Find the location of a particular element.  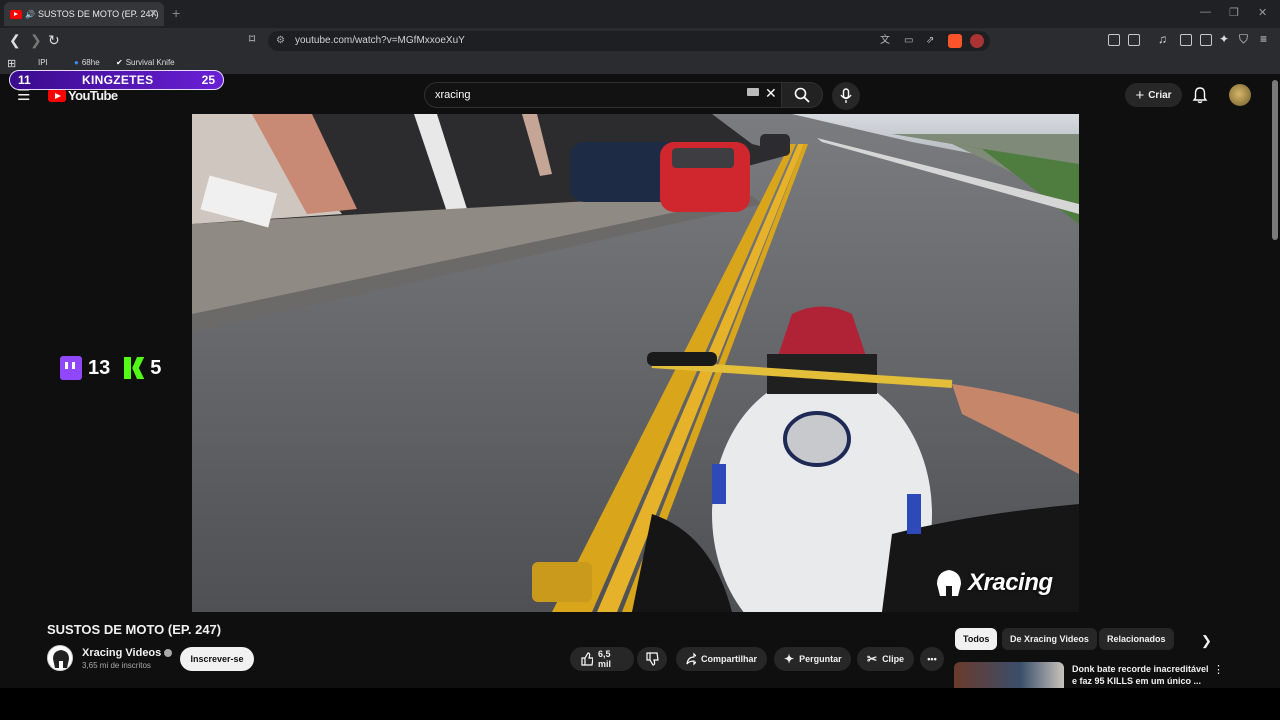

translate-icon: 文 is located at coordinates (885, 41).